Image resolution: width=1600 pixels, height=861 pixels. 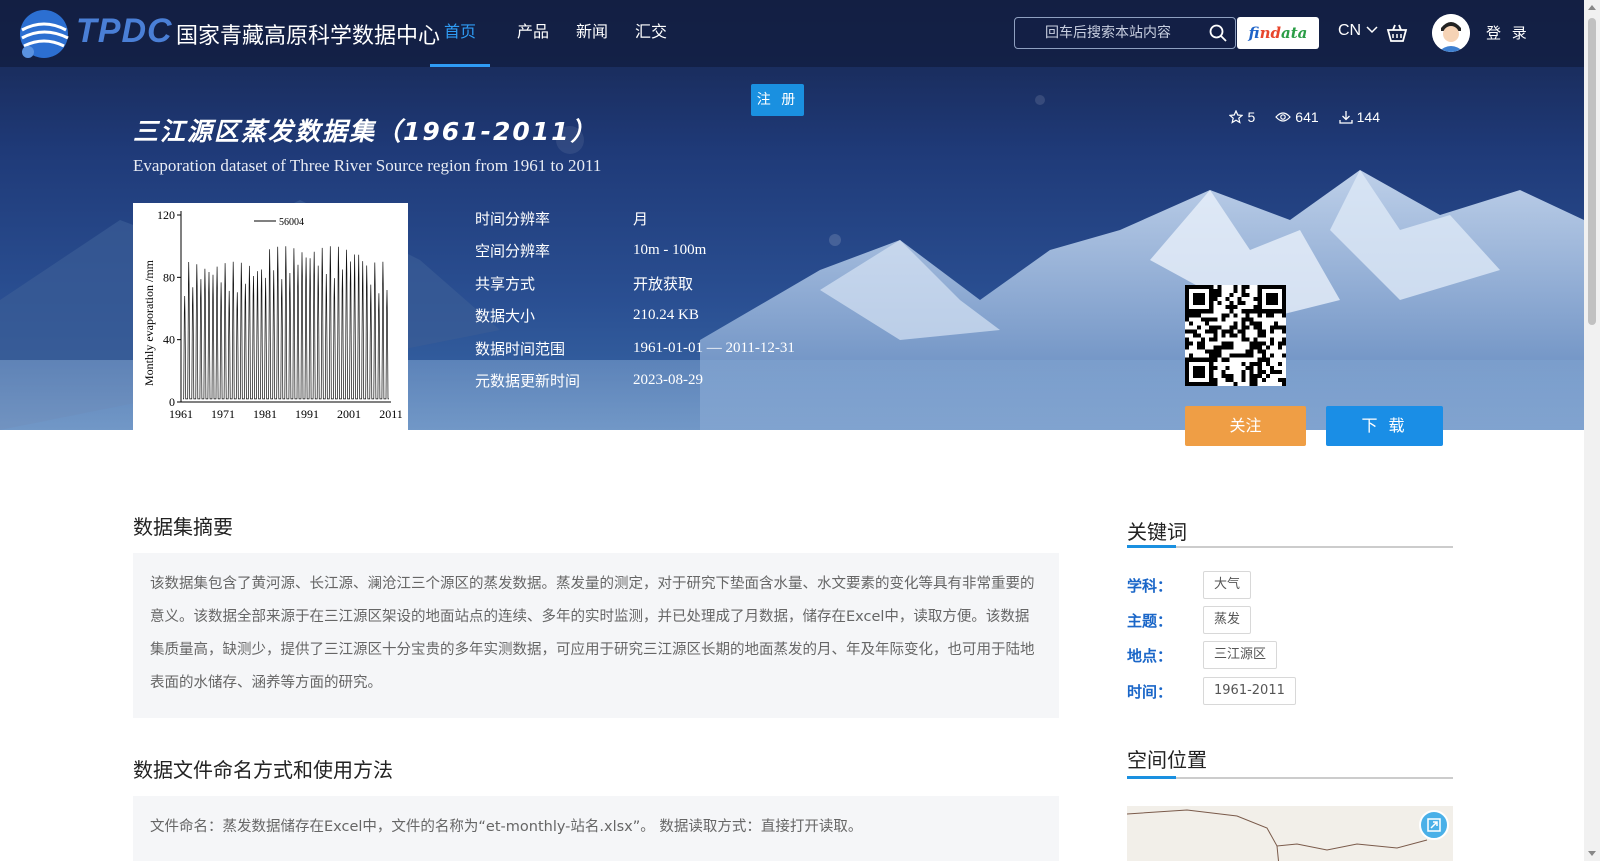 What do you see at coordinates (1240, 655) in the screenshot?
I see `keyword-tag: 三江源区` at bounding box center [1240, 655].